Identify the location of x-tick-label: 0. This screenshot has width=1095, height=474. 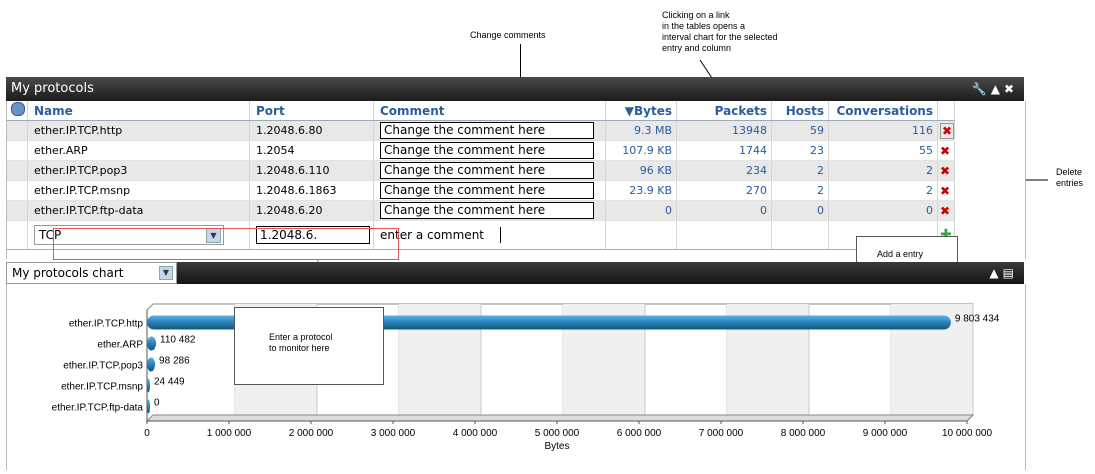
(147, 433).